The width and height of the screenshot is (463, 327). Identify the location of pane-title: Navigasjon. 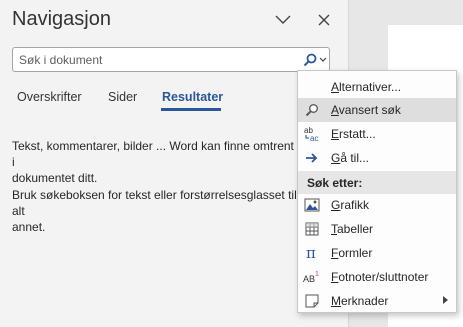
(61, 19).